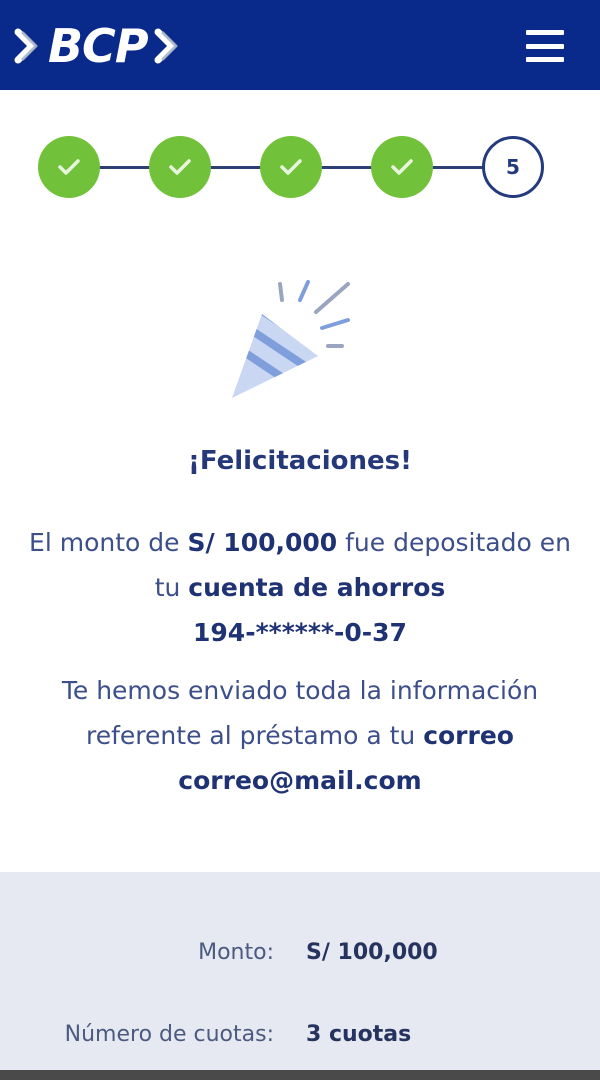  What do you see at coordinates (300, 1075) in the screenshot?
I see `bottom-edge-bar` at bounding box center [300, 1075].